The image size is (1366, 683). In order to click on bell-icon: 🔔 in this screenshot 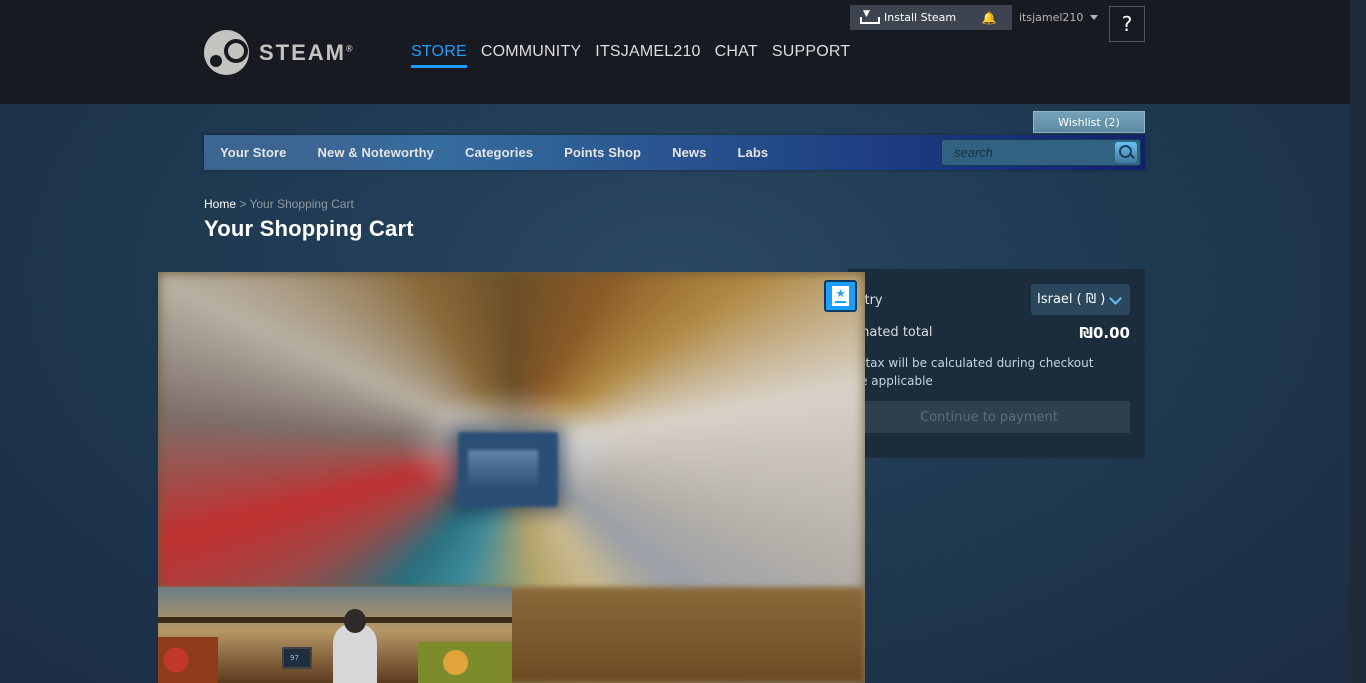, I will do `click(989, 17)`.